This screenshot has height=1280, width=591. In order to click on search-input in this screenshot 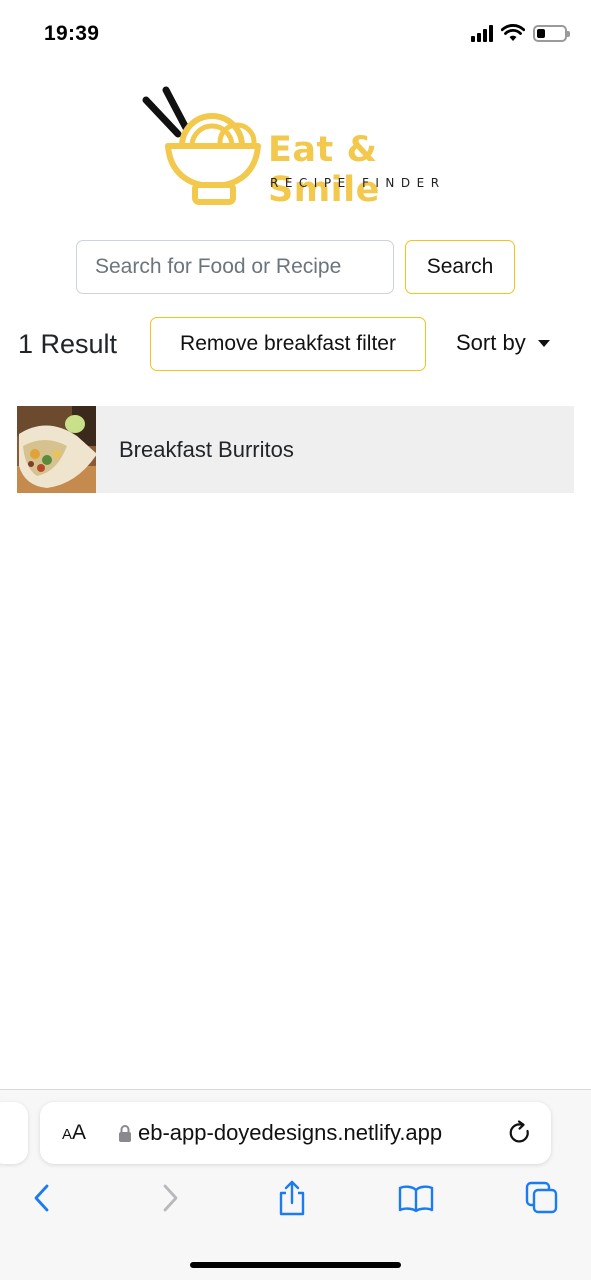, I will do `click(235, 267)`.